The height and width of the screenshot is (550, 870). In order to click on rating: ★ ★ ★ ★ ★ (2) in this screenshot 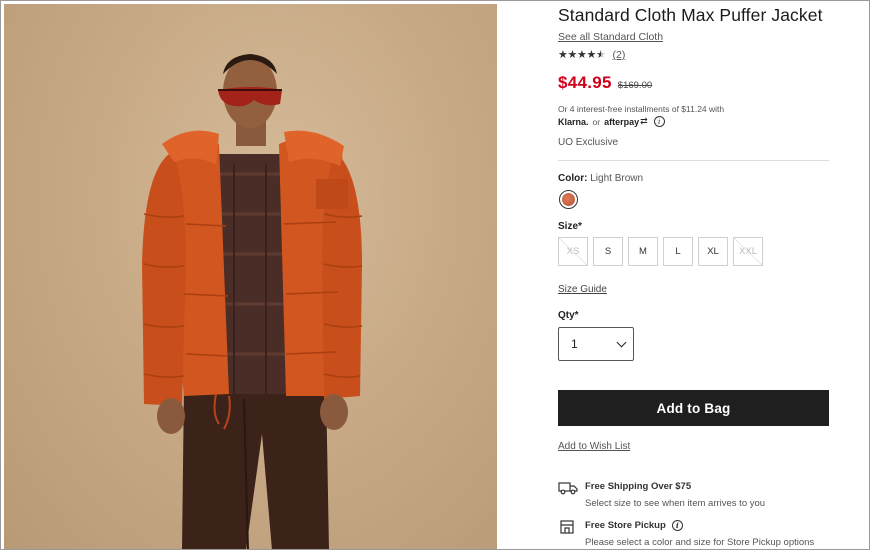, I will do `click(592, 55)`.